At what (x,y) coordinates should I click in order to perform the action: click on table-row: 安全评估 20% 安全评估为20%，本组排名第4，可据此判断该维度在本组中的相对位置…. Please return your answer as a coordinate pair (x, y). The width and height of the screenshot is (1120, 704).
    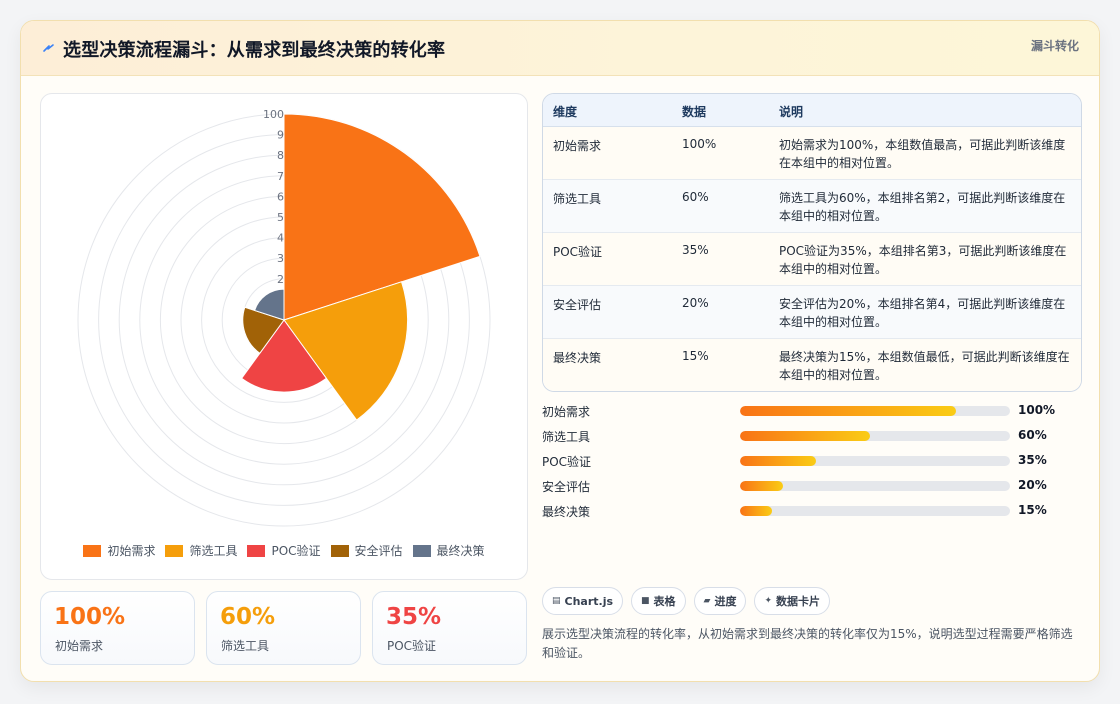
    Looking at the image, I should click on (812, 312).